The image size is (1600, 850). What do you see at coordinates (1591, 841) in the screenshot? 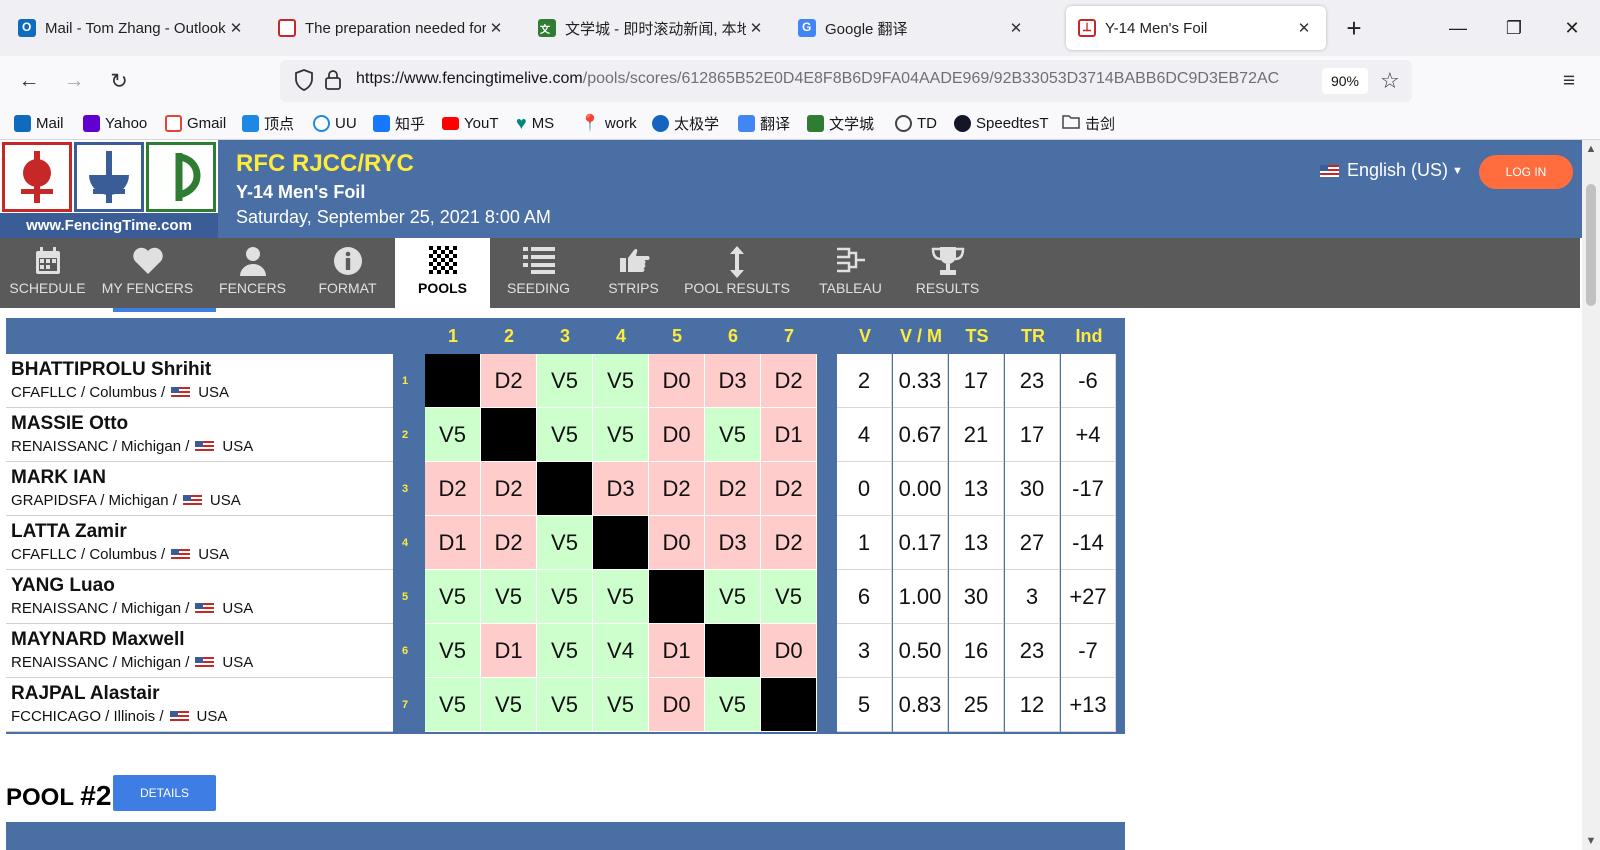
I see `scroll-down-icon: ▼` at bounding box center [1591, 841].